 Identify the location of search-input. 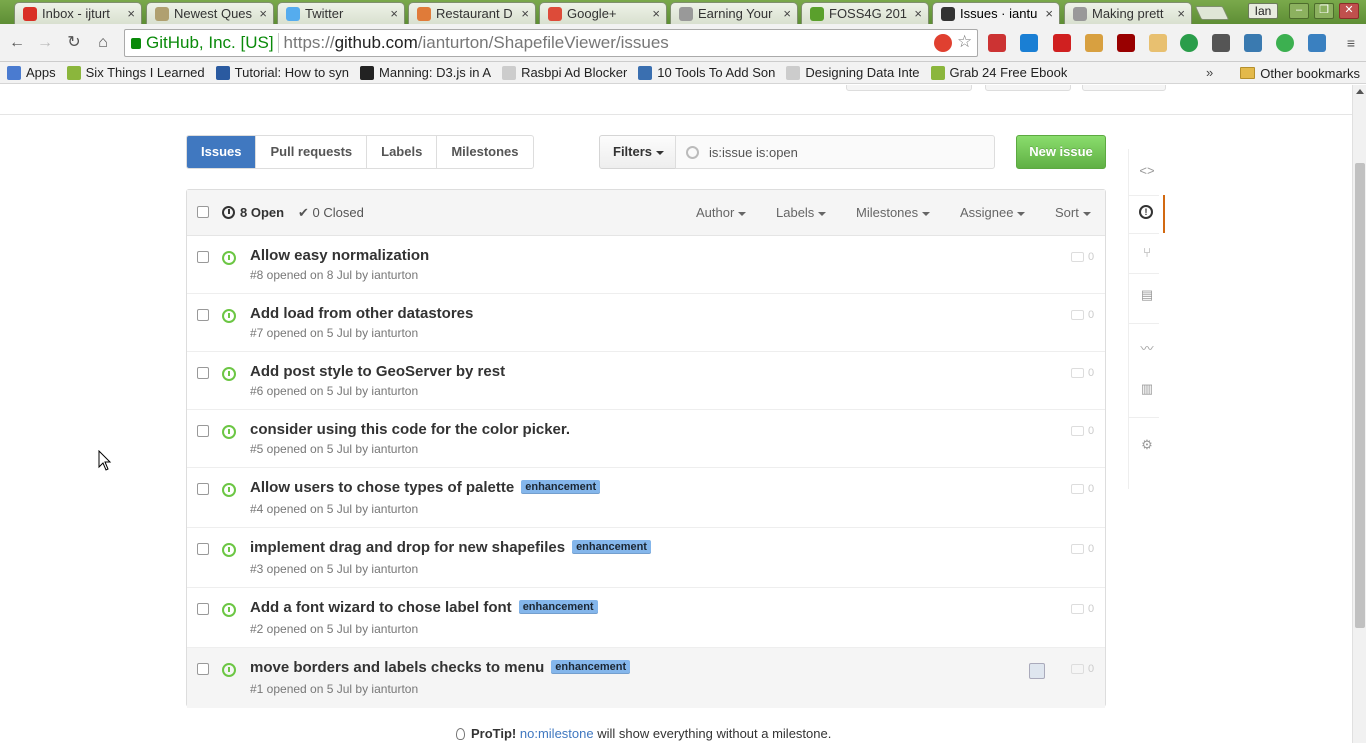
(839, 152).